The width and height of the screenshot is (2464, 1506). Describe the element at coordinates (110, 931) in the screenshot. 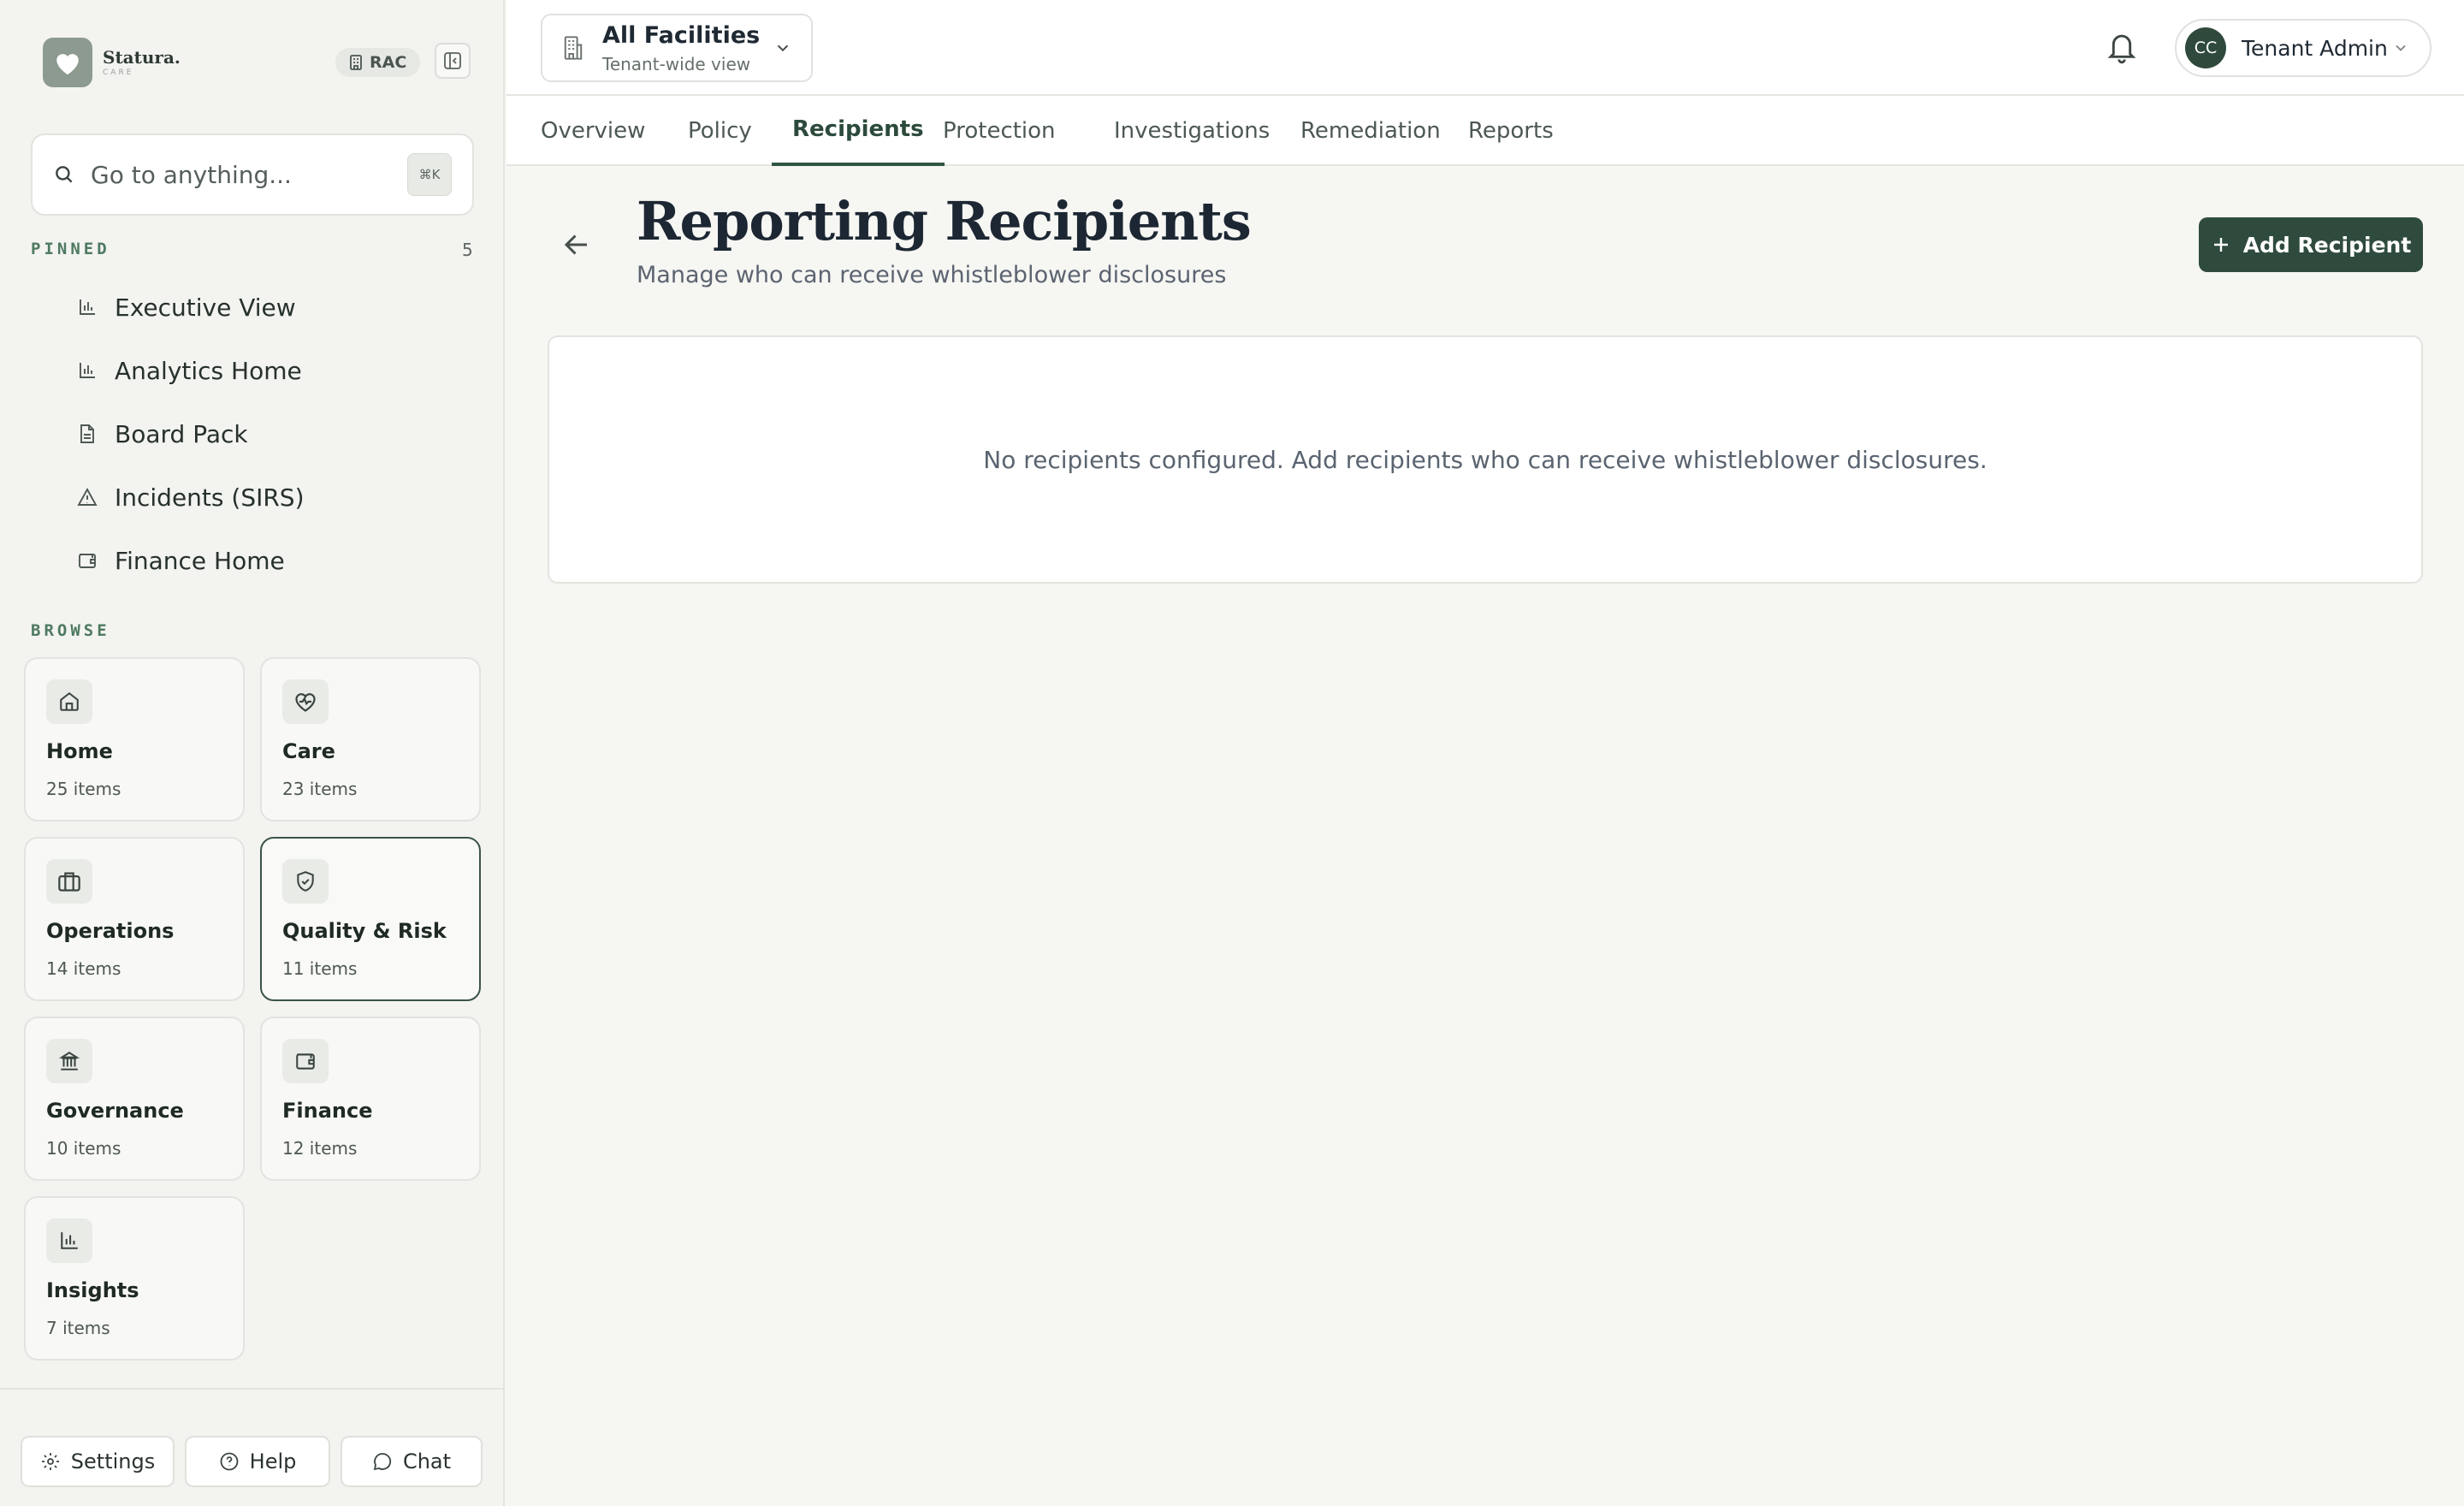

I see `tile-title: Operations` at that location.